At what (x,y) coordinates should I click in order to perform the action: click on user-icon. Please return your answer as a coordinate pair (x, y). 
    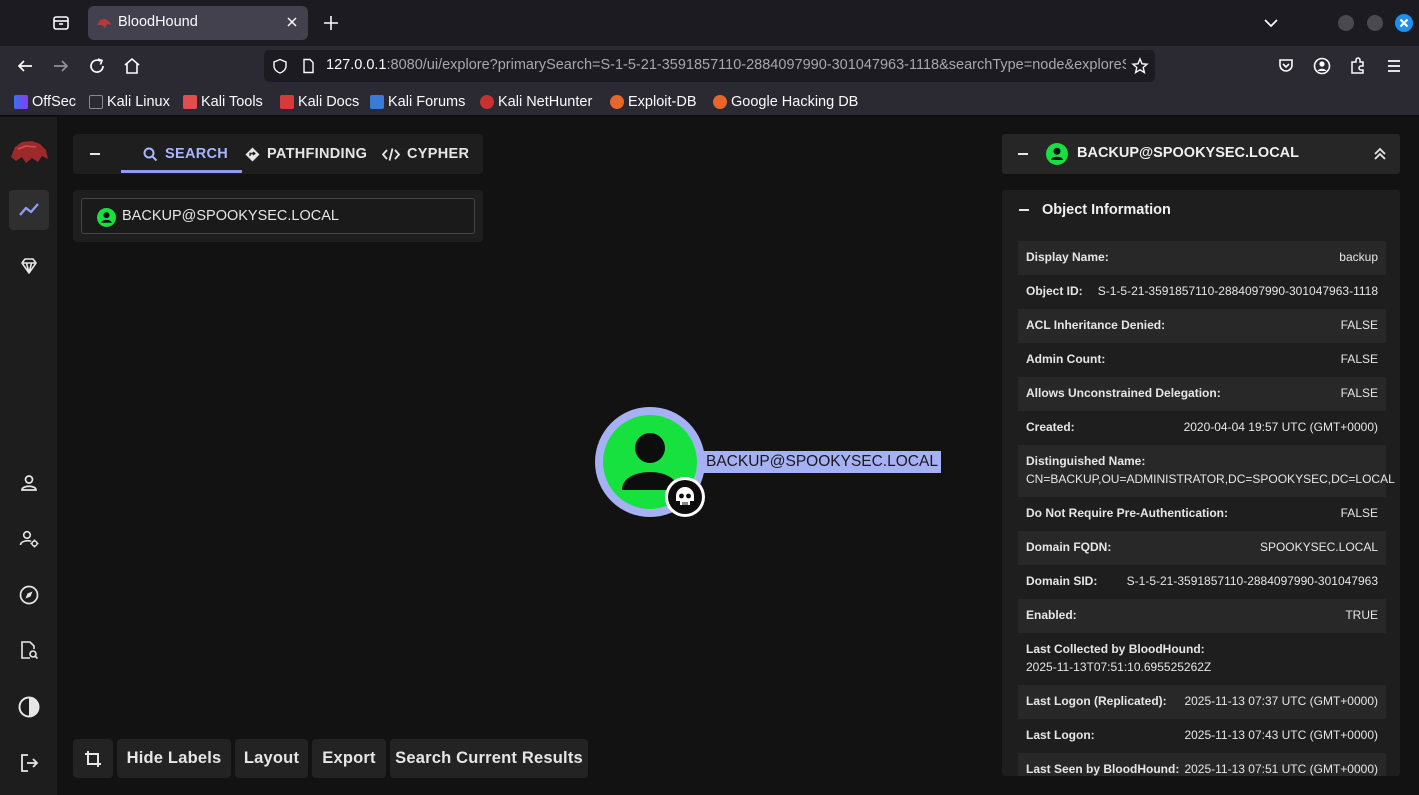
    Looking at the image, I should click on (29, 483).